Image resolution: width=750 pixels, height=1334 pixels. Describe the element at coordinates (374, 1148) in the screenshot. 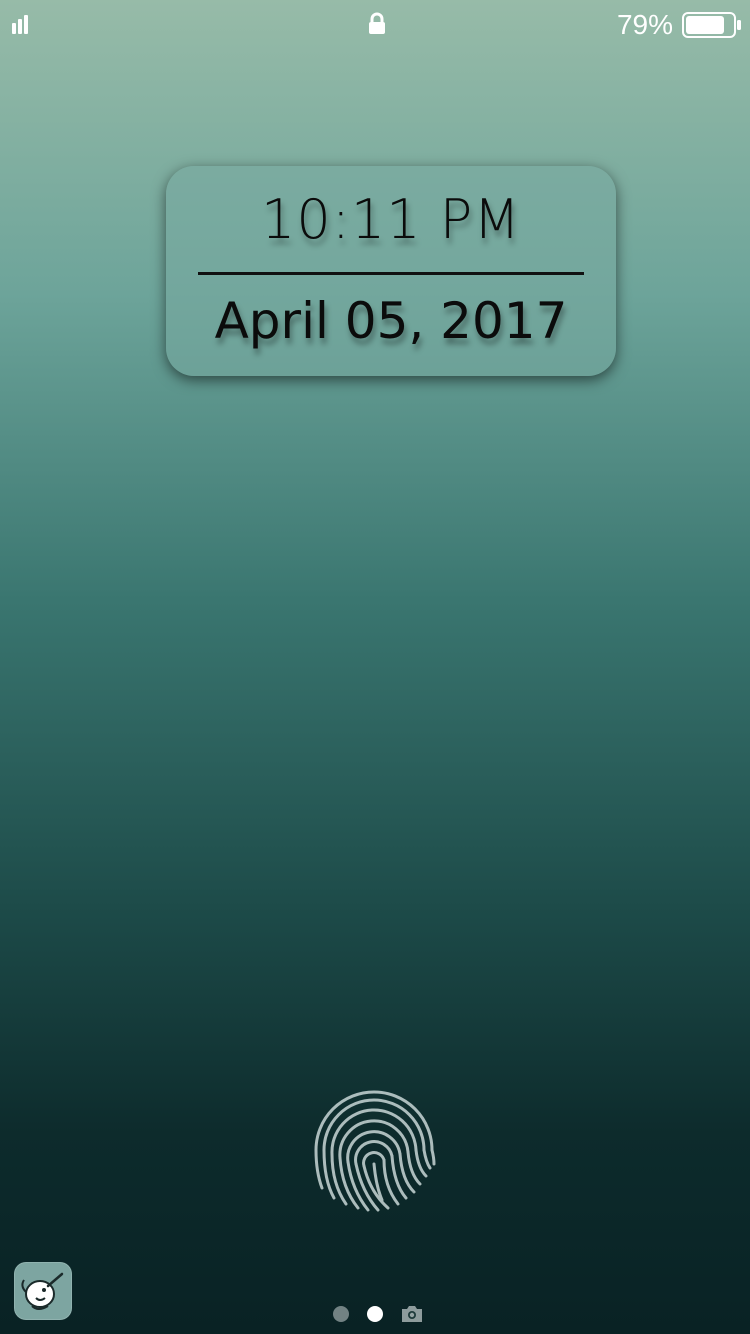

I see `fingerprint-icon` at that location.